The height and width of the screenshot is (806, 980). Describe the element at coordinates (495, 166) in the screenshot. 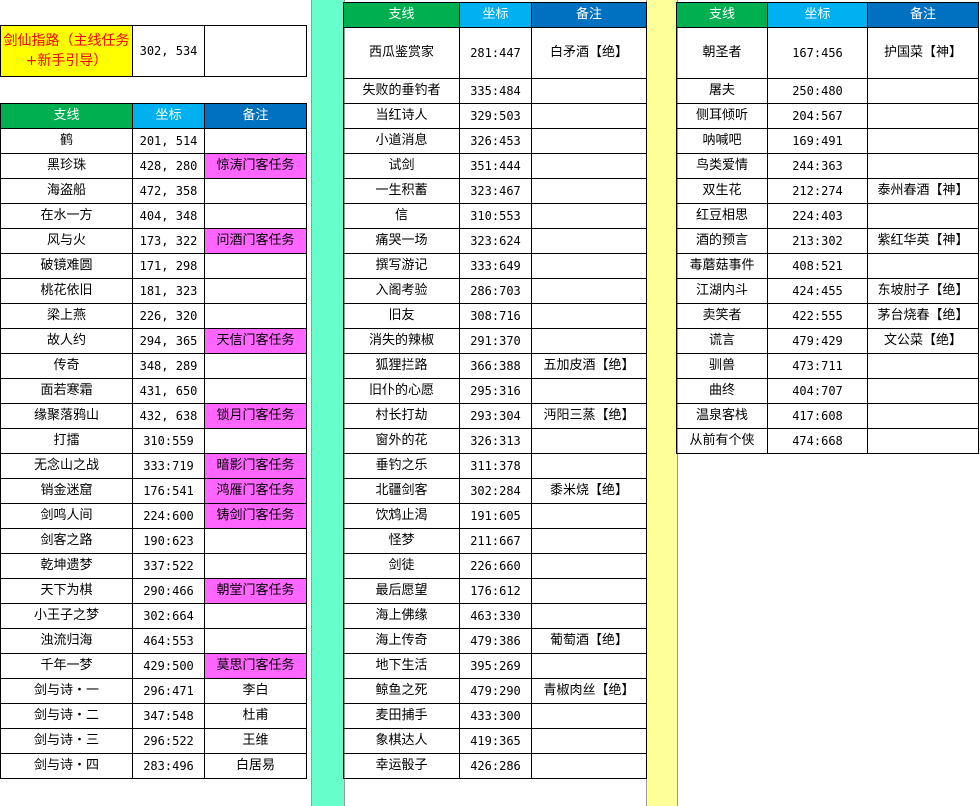

I see `quest-coord-cell: 351:444` at that location.